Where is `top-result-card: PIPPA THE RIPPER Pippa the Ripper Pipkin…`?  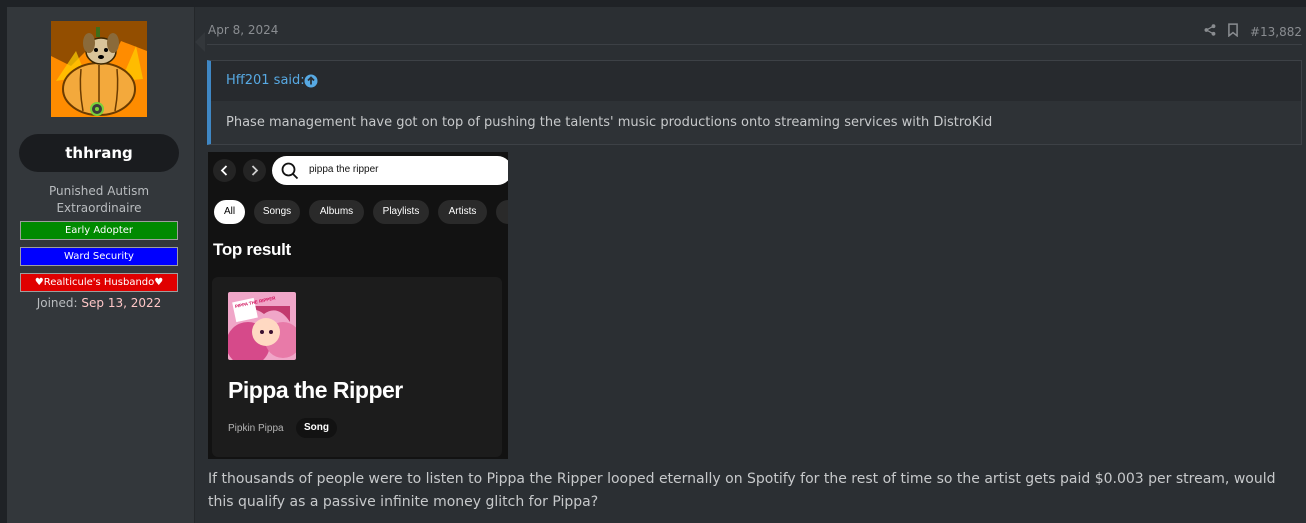 top-result-card: PIPPA THE RIPPER Pippa the Ripper Pipkin… is located at coordinates (357, 367).